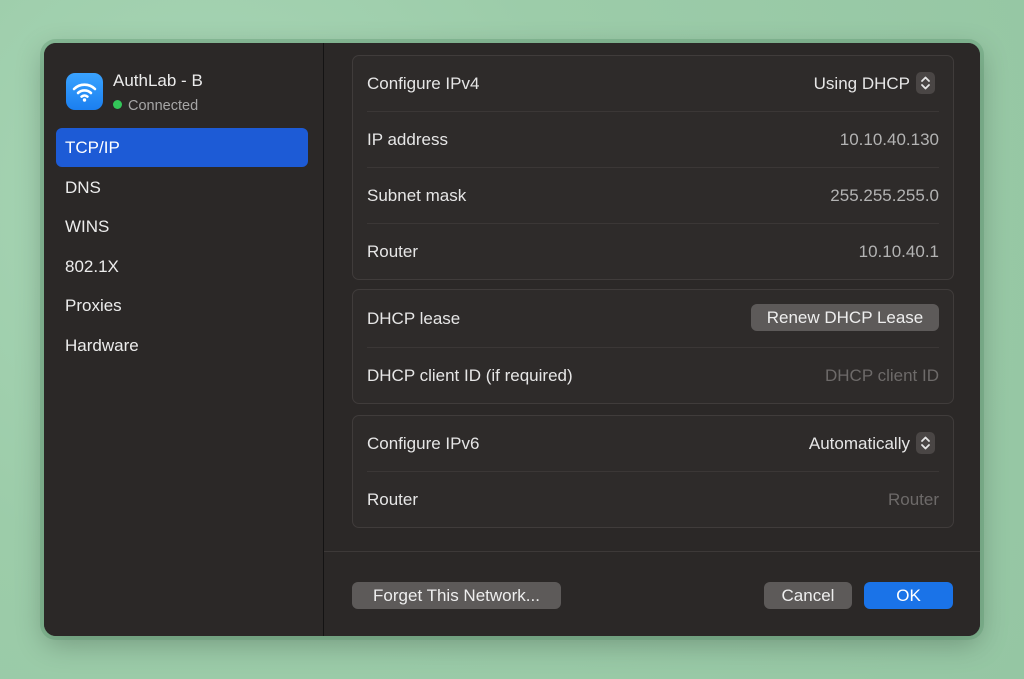 This screenshot has width=1024, height=679. I want to click on dhcp-lease-label: DHCP lease, so click(414, 318).